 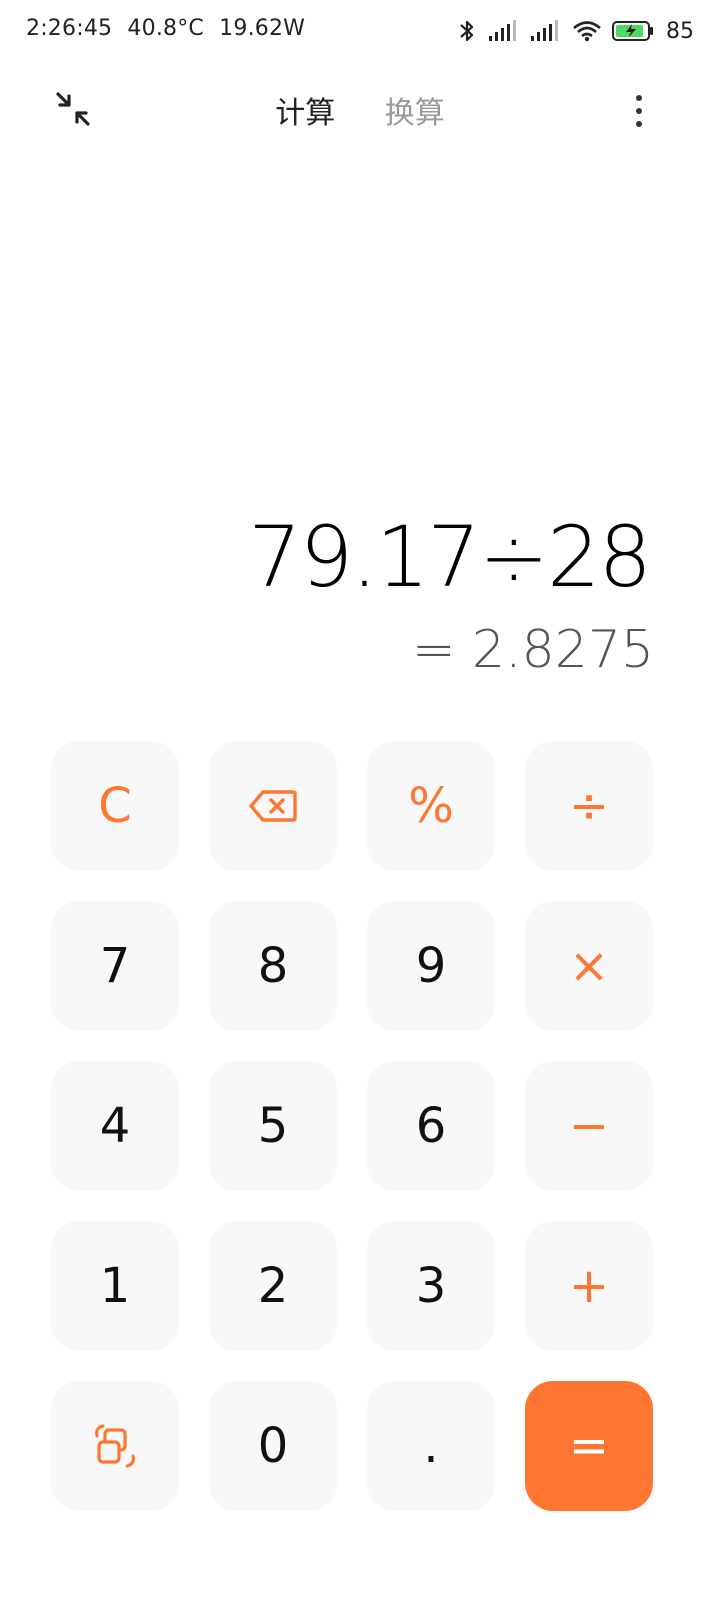 I want to click on switch-mode-button, so click(x=115, y=1446).